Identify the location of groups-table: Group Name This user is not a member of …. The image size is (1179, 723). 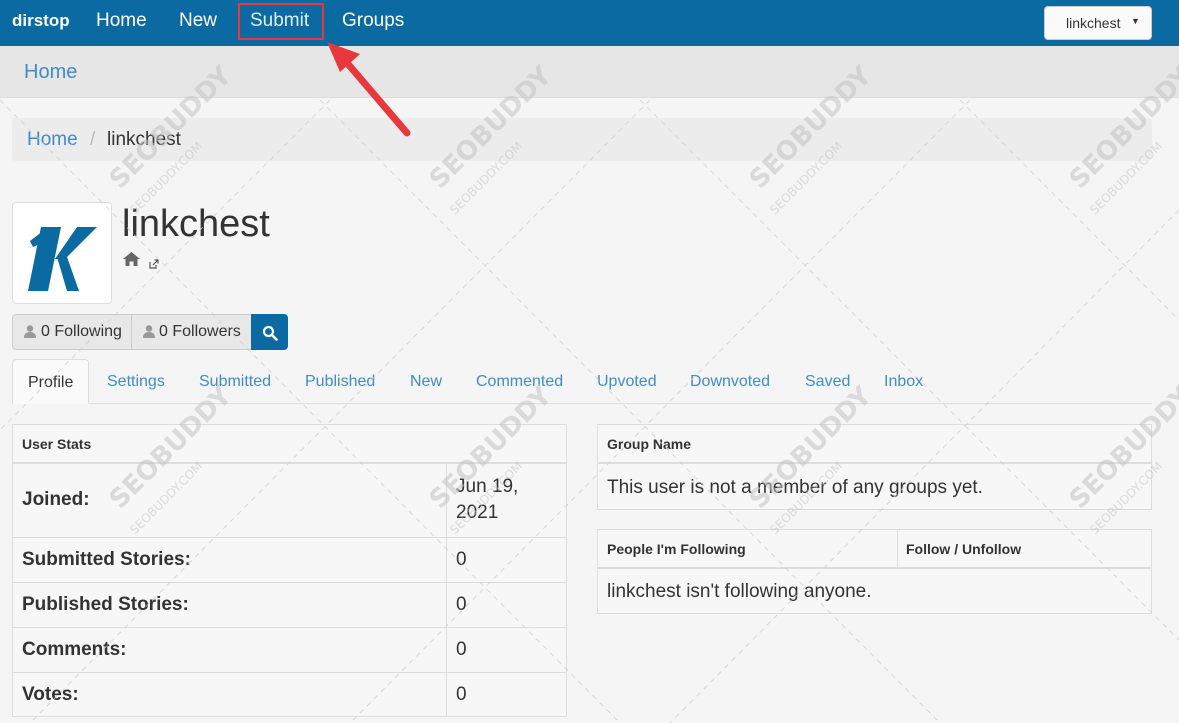
(874, 467).